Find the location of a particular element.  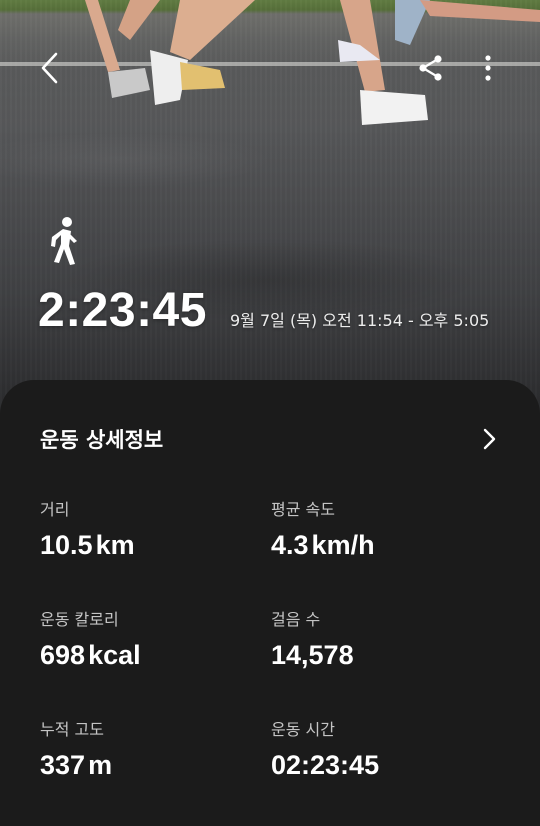

stat-unit: km/h is located at coordinates (343, 545).